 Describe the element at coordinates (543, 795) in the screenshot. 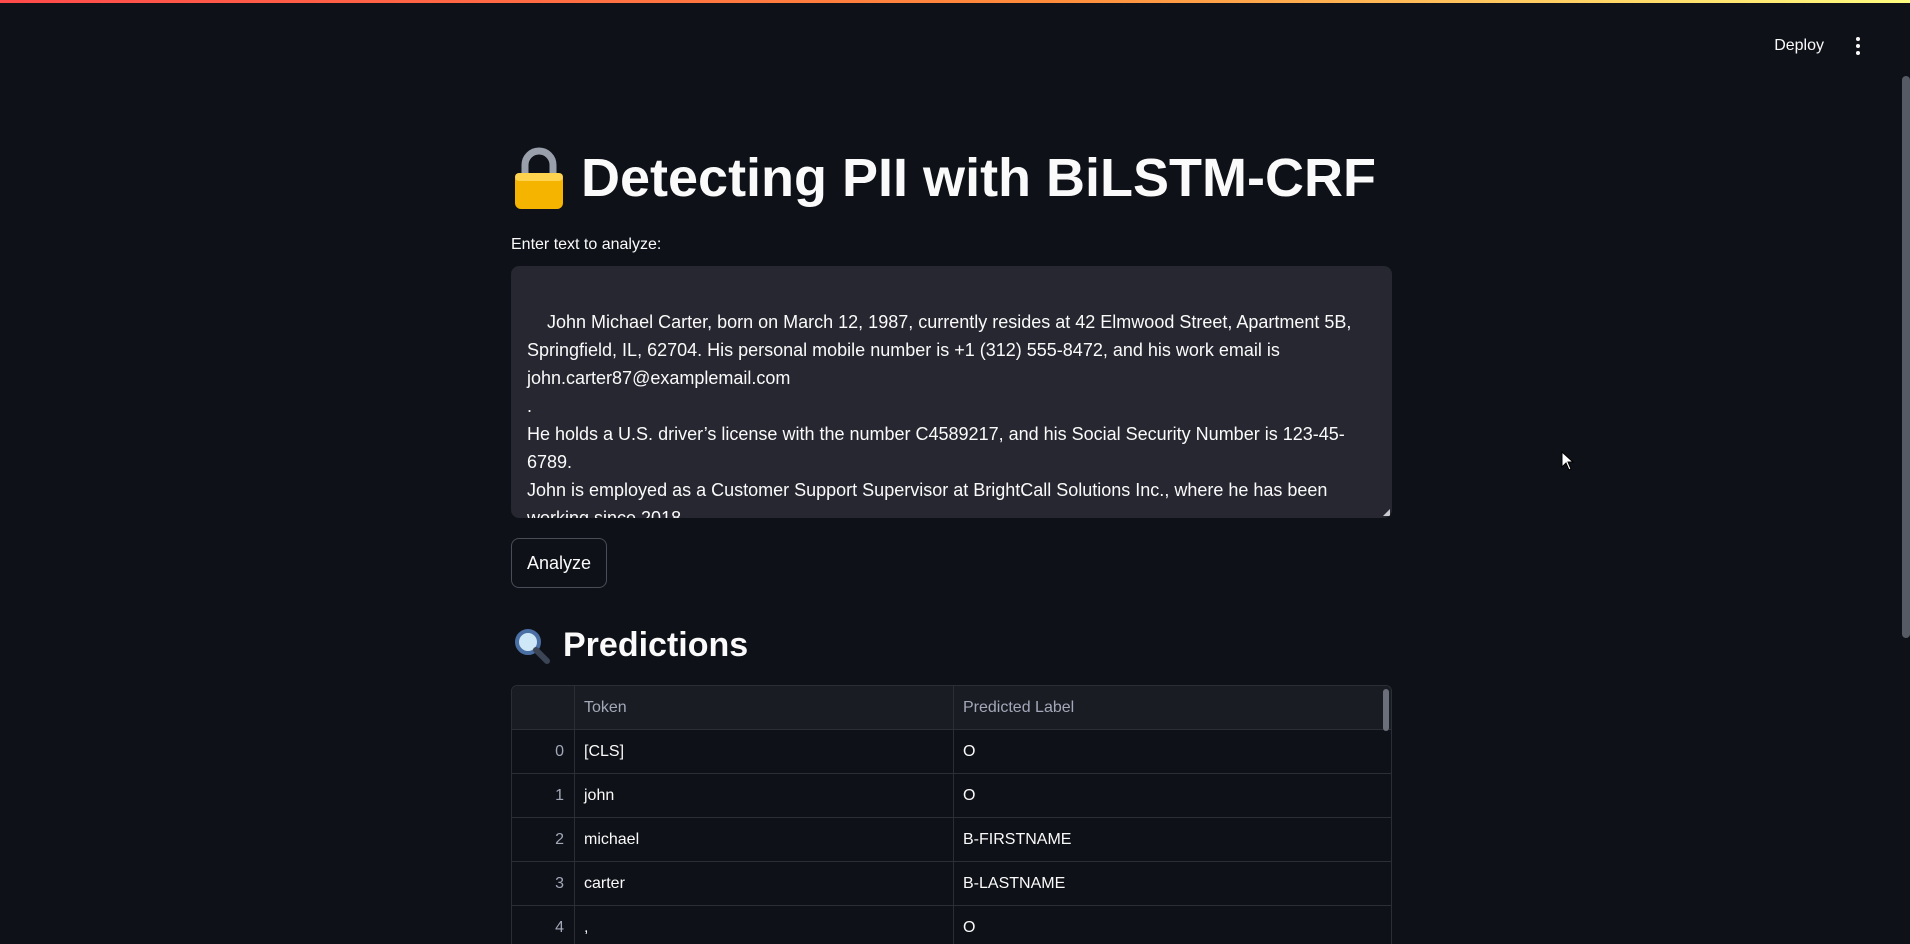

I see `row-index: 1` at that location.